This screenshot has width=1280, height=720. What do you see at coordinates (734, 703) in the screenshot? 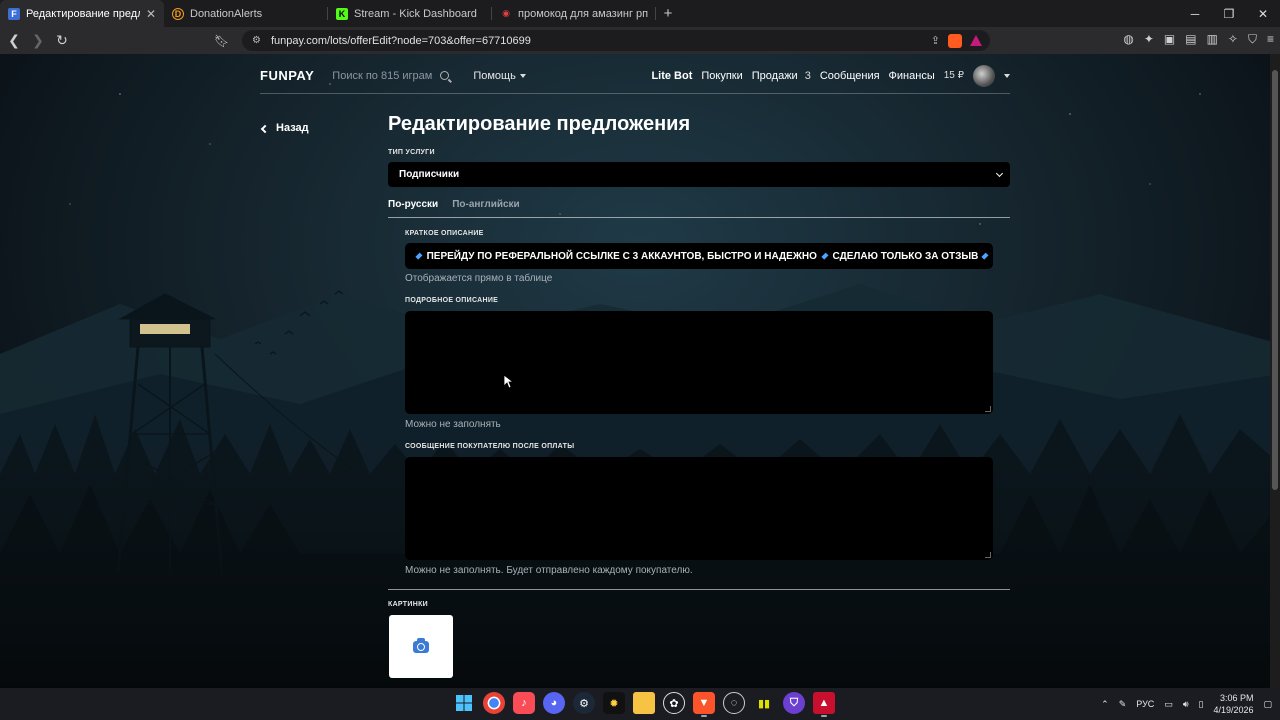
I see `obs-icon: ◌` at bounding box center [734, 703].